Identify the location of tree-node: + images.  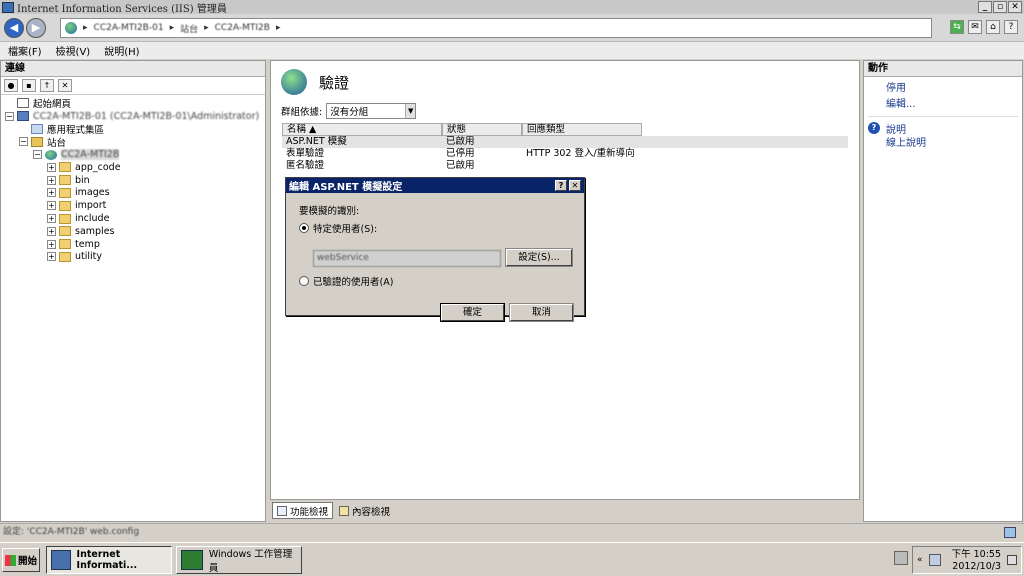
(133, 193).